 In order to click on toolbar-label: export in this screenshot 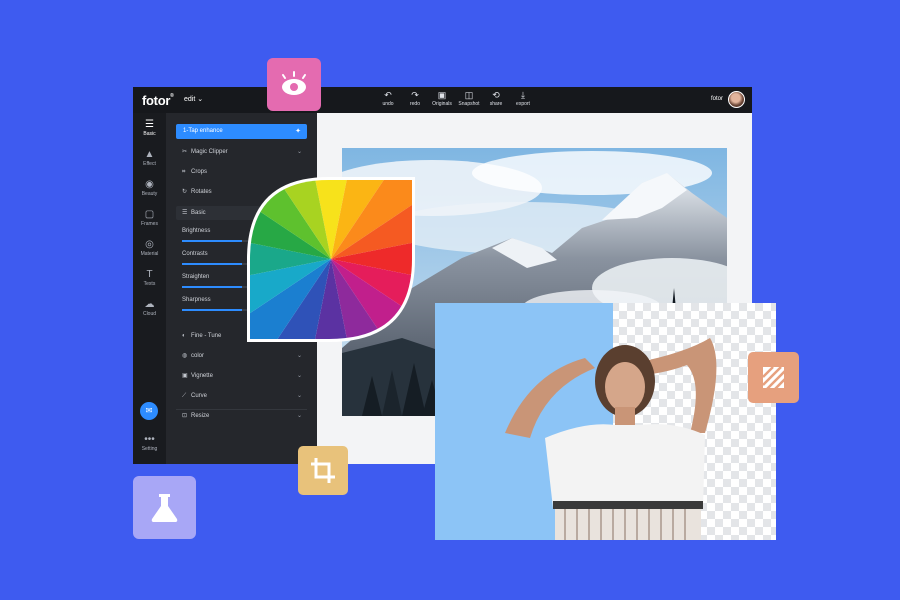, I will do `click(523, 104)`.